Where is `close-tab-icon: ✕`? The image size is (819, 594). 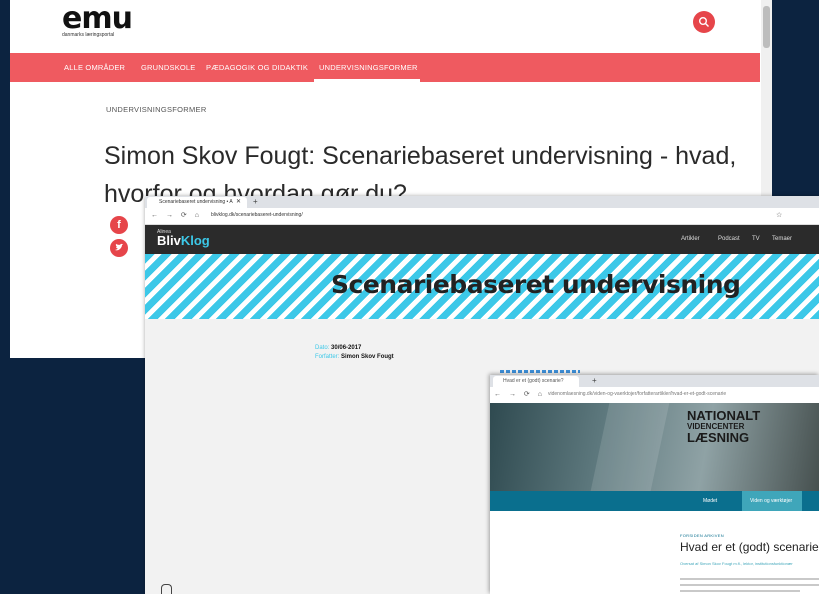
close-tab-icon: ✕ is located at coordinates (238, 202).